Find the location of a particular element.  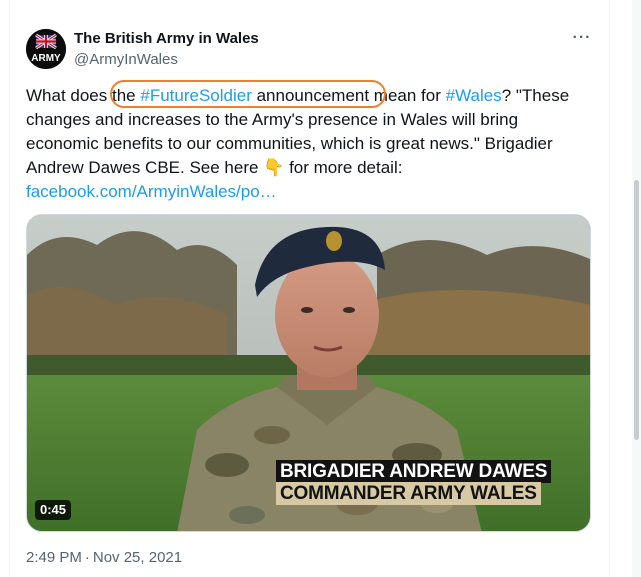

more-horizontal-icon: ··· is located at coordinates (582, 37).